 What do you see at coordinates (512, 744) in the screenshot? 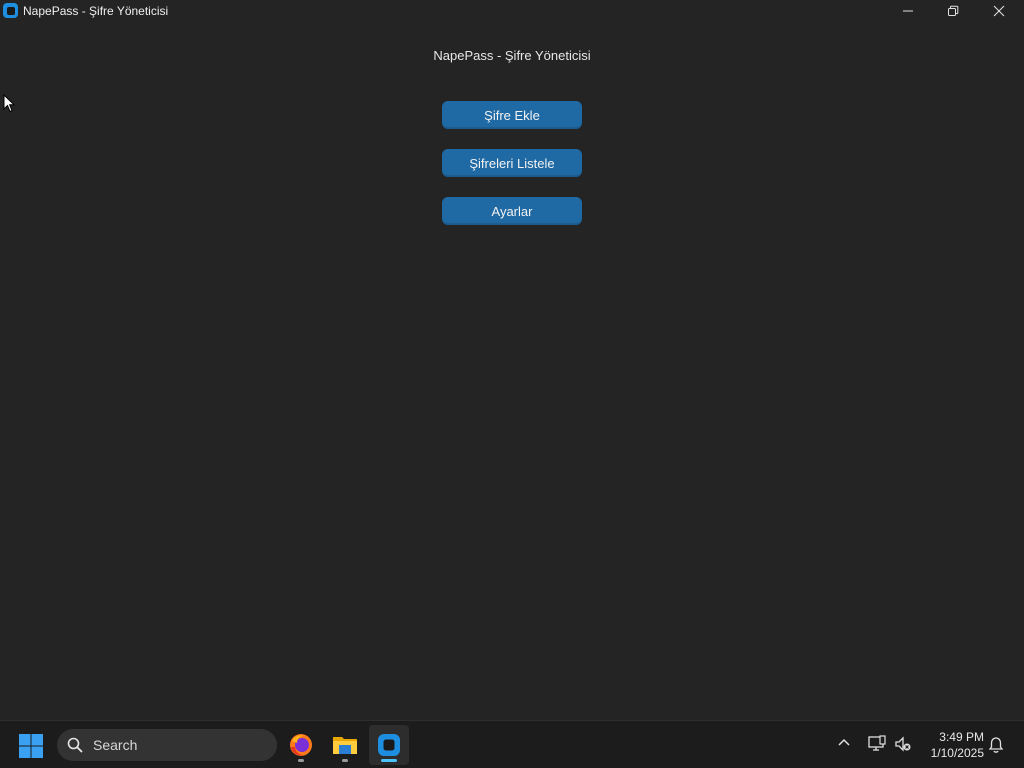
I see `taskbar: Search 3:49 PM 1/10/2025` at bounding box center [512, 744].